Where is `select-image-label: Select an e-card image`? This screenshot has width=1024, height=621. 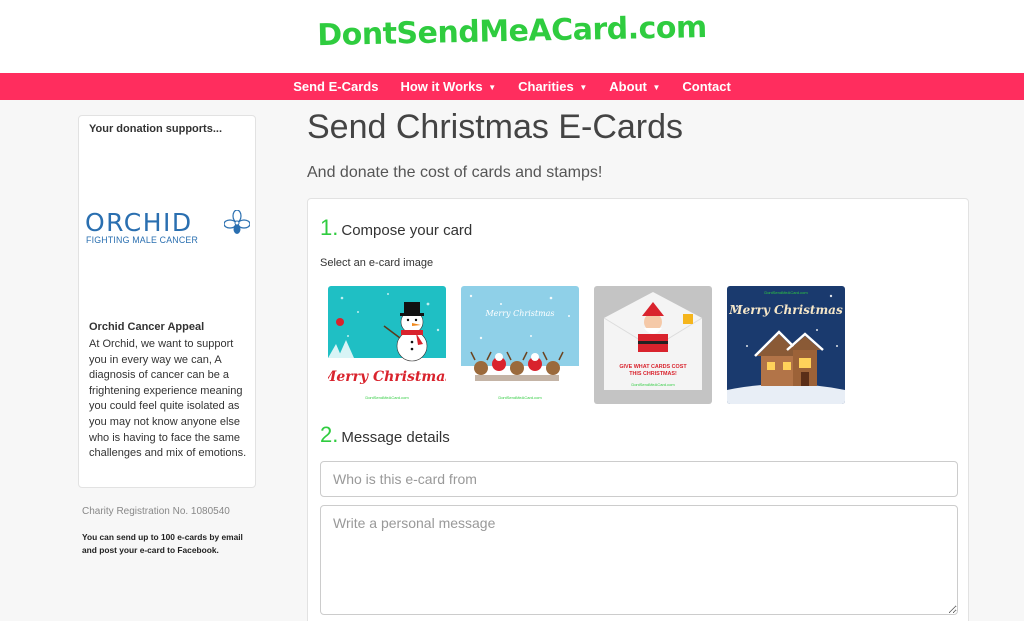 select-image-label: Select an e-card image is located at coordinates (377, 263).